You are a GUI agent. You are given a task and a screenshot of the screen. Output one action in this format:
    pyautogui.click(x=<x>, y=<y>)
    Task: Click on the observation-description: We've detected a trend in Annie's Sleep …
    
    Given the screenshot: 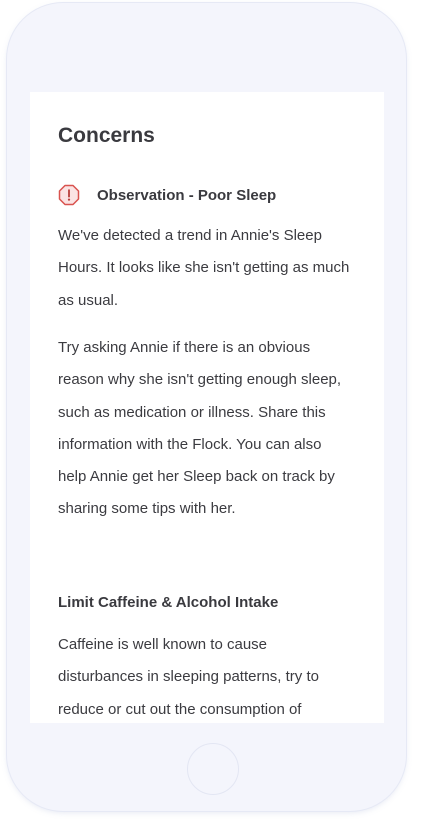 What is the action you would take?
    pyautogui.click(x=204, y=268)
    